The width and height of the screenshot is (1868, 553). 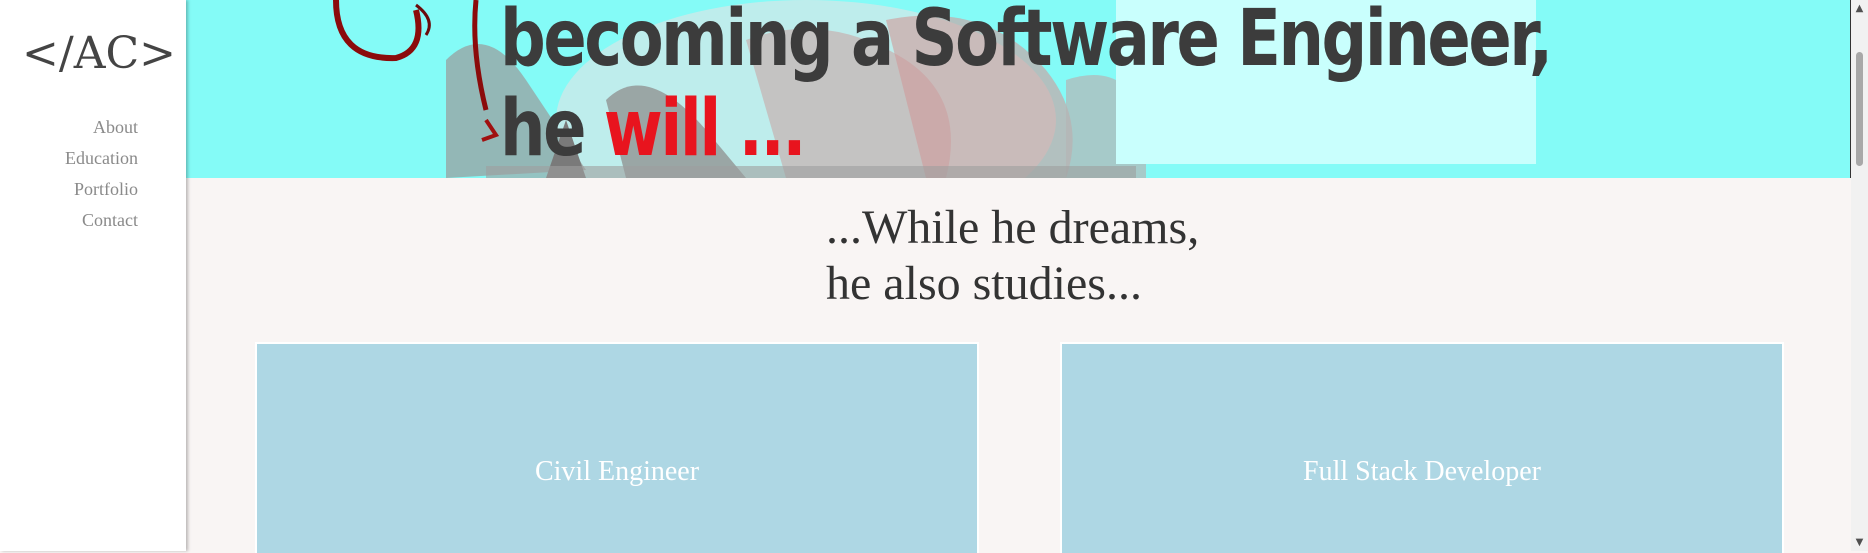 I want to click on hero-headline-prefix: he, so click(x=552, y=129).